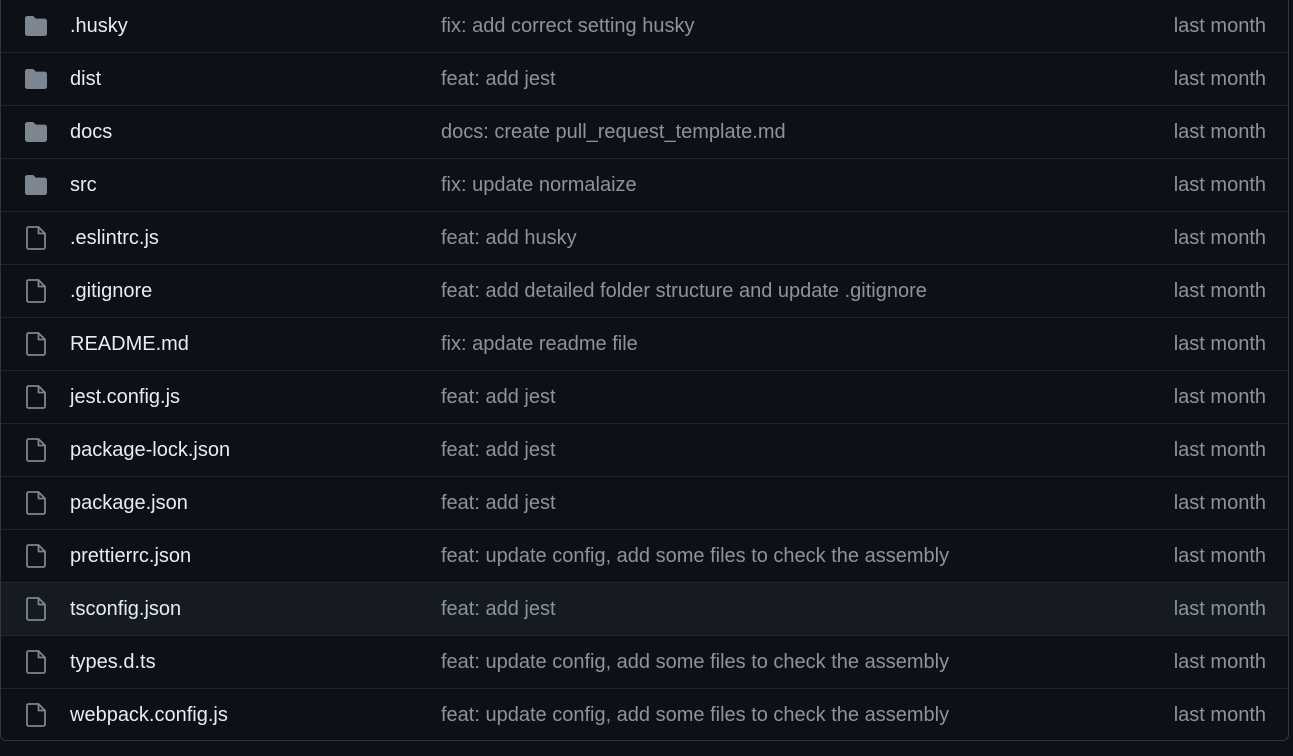 Image resolution: width=1293 pixels, height=756 pixels. What do you see at coordinates (114, 238) in the screenshot?
I see `file-name-link: .eslintrc.js` at bounding box center [114, 238].